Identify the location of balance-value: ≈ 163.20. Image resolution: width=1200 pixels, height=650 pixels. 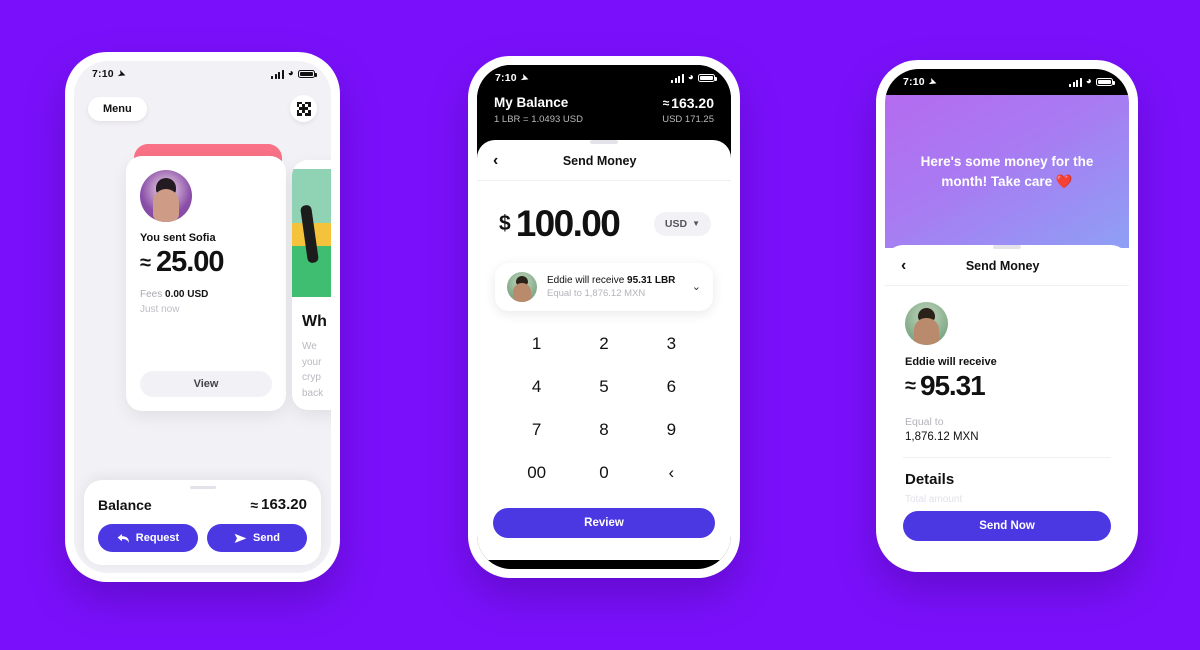
(278, 504).